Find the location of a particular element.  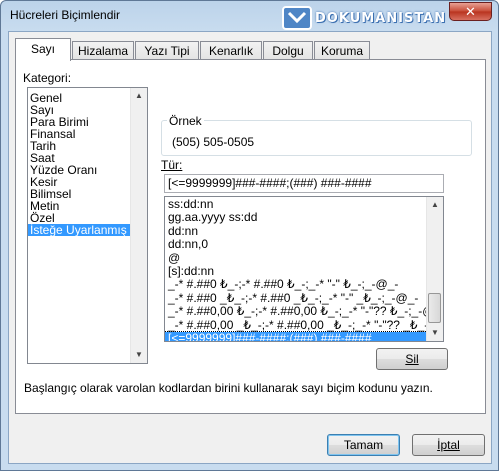

tab-alignment: Hizalama is located at coordinates (103, 50).